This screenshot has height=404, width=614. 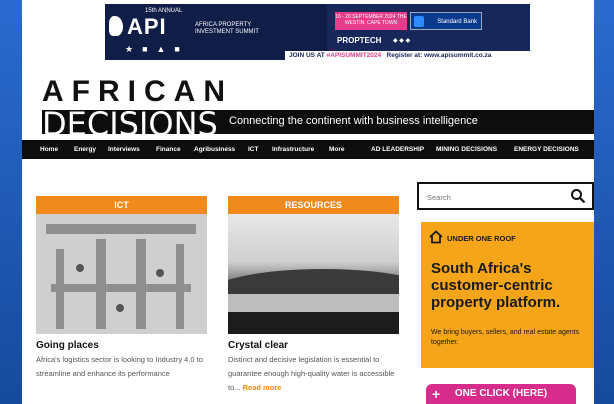 I want to click on proptech-logo: PROPTECH, so click(x=359, y=40).